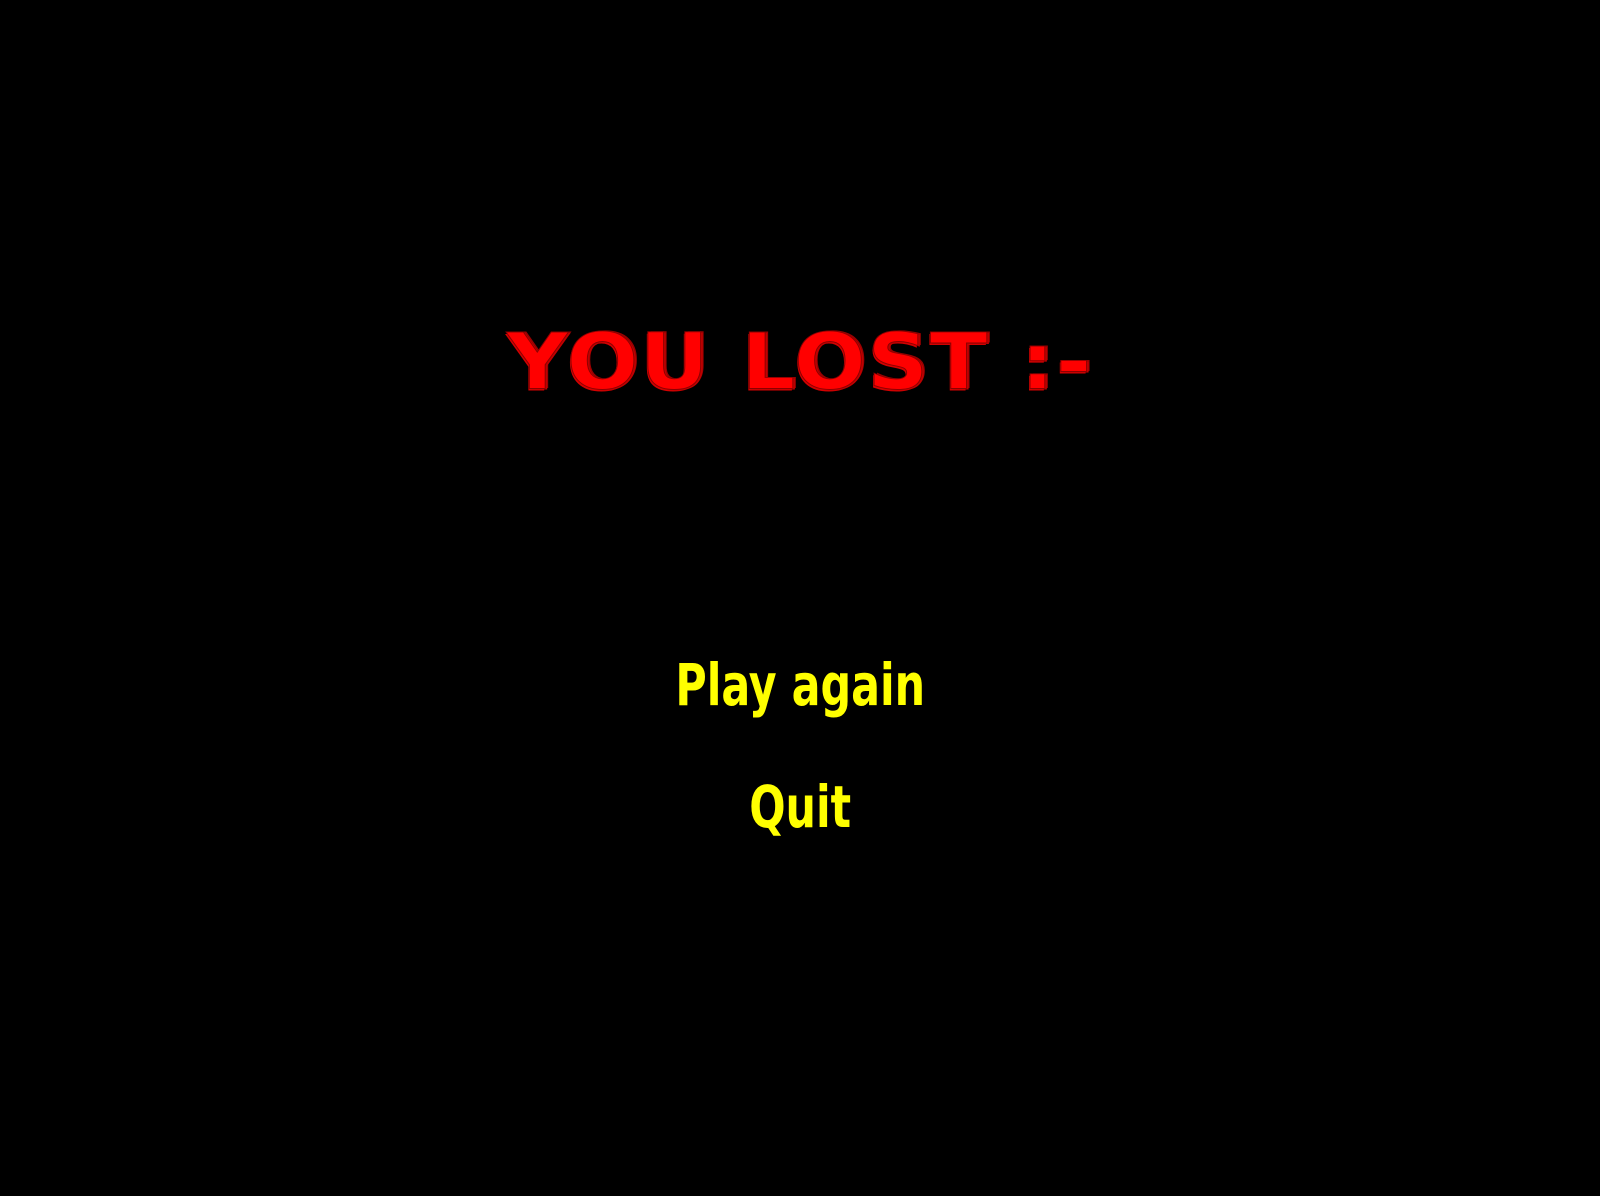 This screenshot has height=1196, width=1600. What do you see at coordinates (800, 362) in the screenshot?
I see `game-over-title: YOU LOST :-` at bounding box center [800, 362].